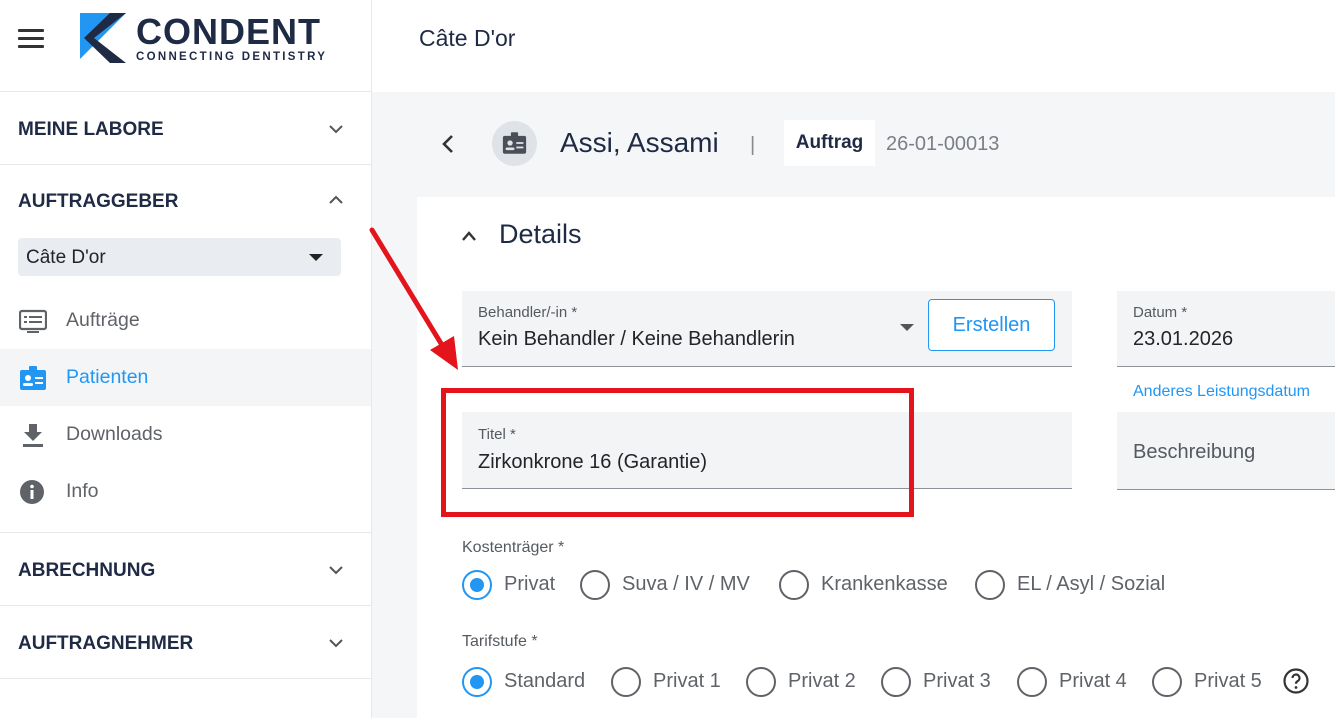  I want to click on section-abrechnung: ABRECHNUNG, so click(185, 569).